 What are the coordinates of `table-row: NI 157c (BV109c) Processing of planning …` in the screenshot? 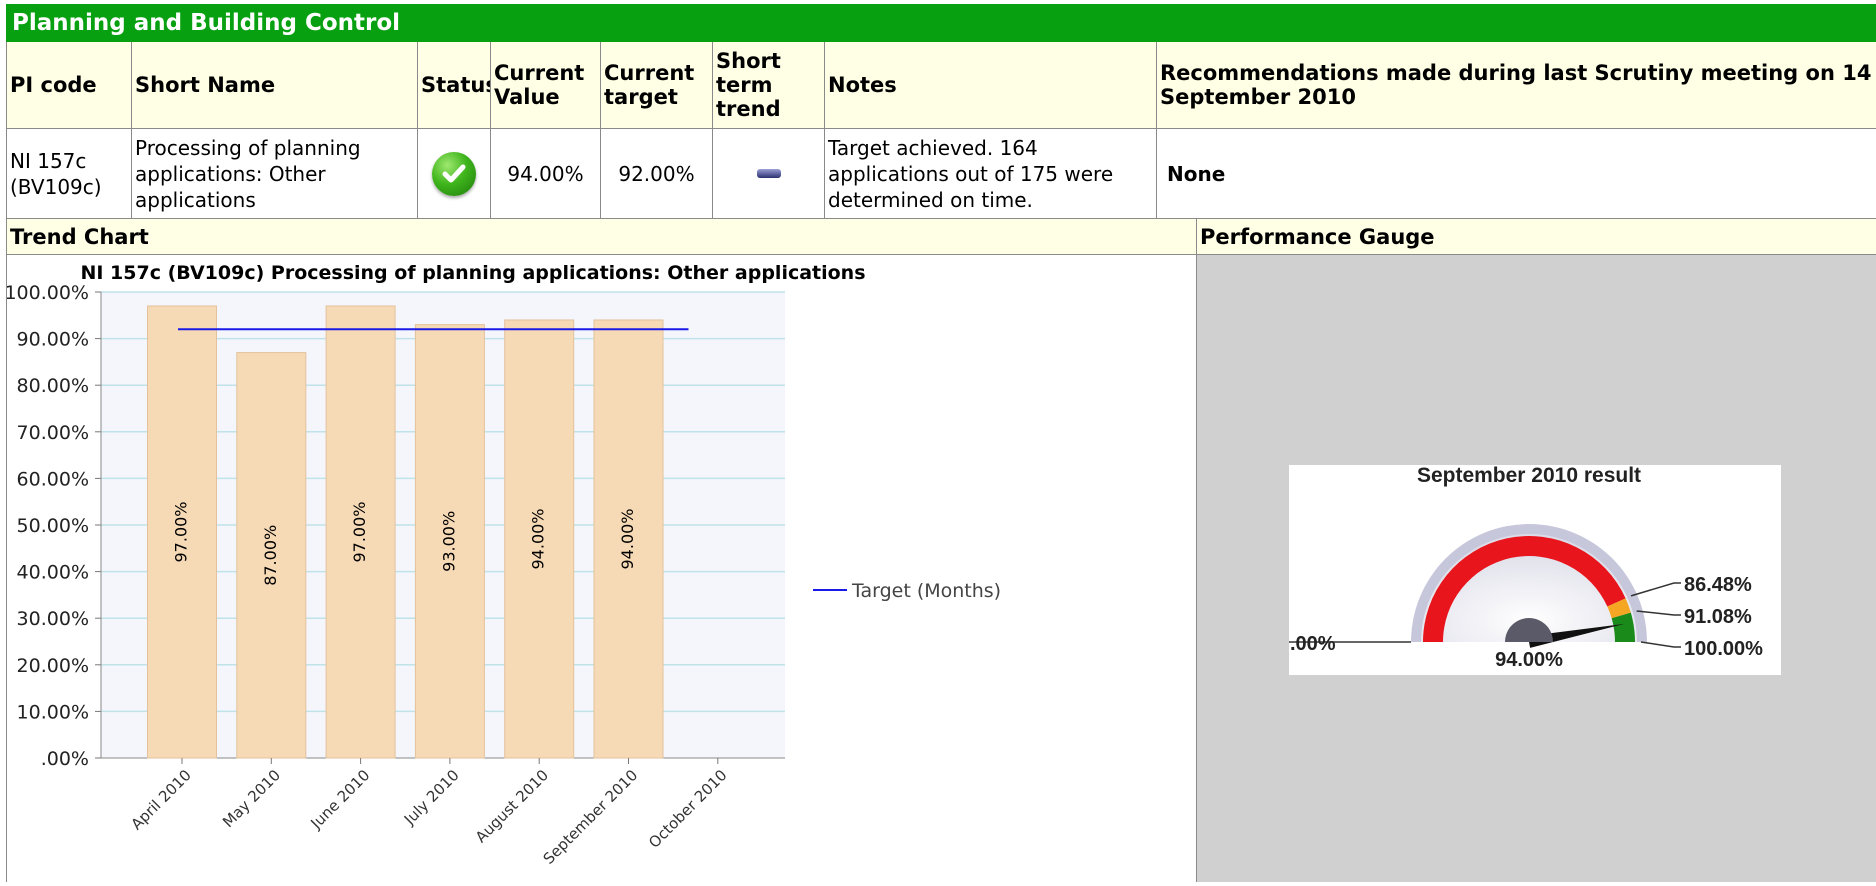 It's located at (941, 174).